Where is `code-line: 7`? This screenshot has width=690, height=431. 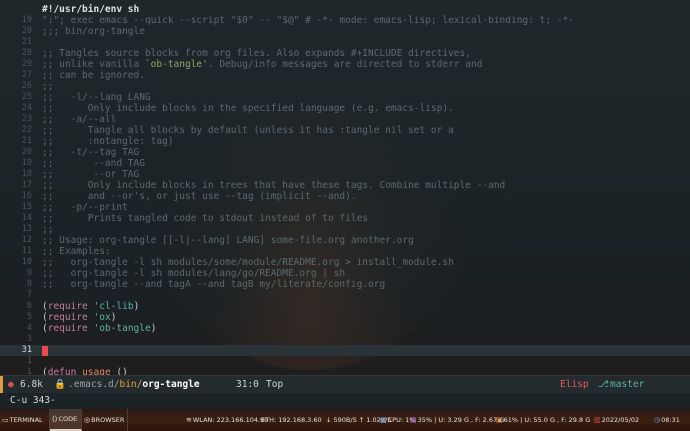
code-line: 7 is located at coordinates (345, 295).